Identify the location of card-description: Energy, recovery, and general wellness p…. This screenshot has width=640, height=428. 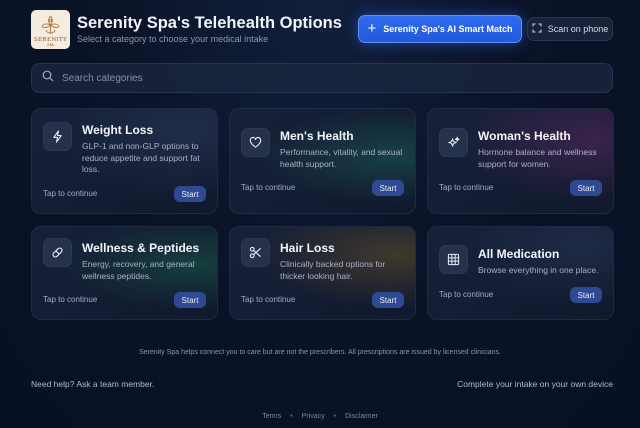
(138, 270).